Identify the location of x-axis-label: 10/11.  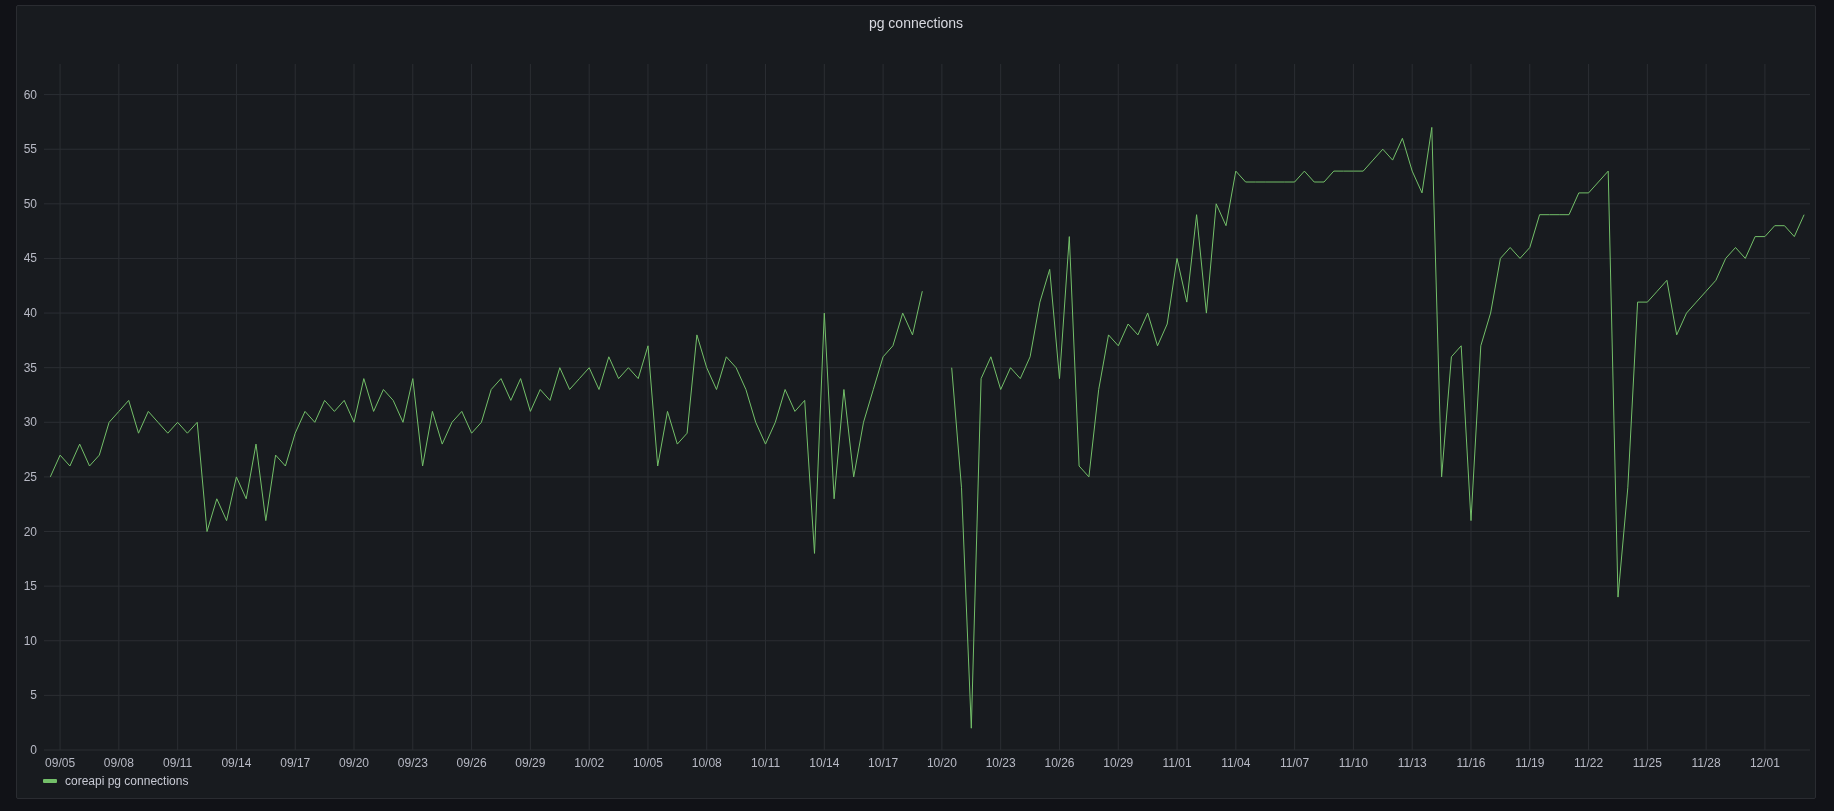
(765, 763).